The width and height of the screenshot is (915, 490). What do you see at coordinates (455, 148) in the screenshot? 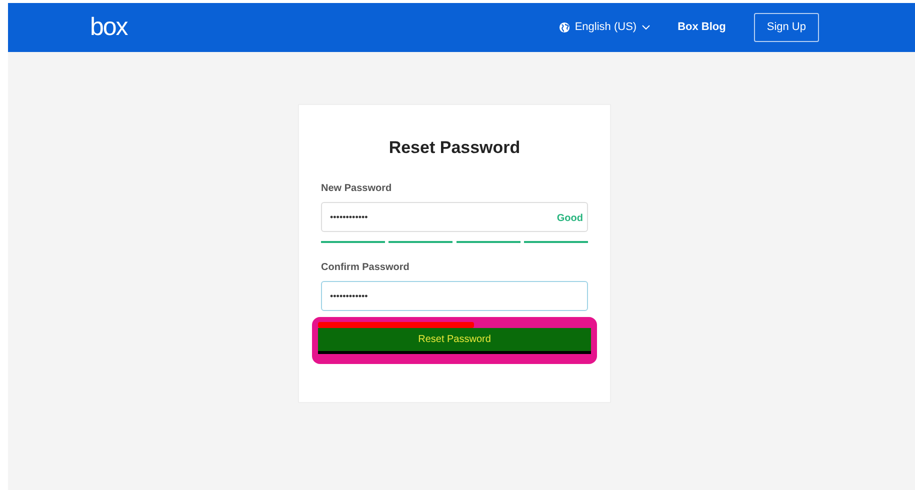
I see `form-title: Reset Password` at bounding box center [455, 148].